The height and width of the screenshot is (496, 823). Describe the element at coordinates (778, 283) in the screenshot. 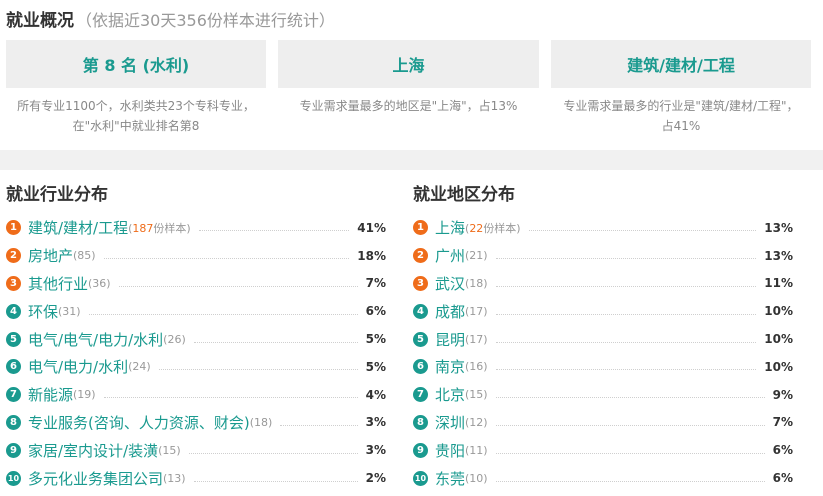

I see `percentage: 11%` at that location.